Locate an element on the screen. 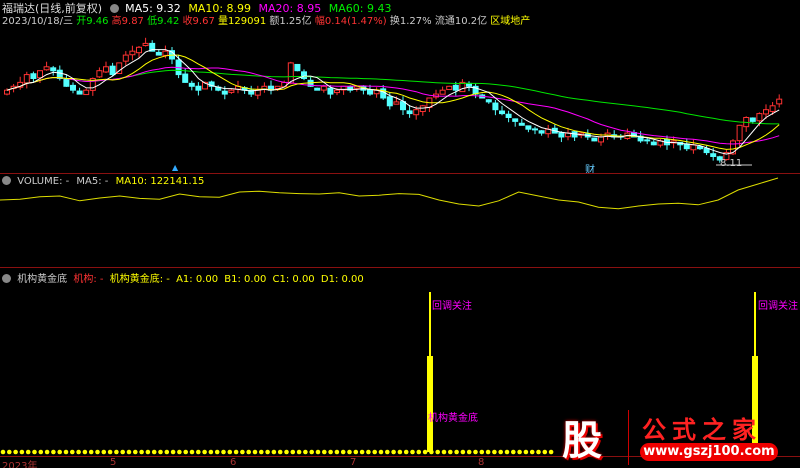 The image size is (800, 468). vol-ma5: MA5: - is located at coordinates (92, 181).